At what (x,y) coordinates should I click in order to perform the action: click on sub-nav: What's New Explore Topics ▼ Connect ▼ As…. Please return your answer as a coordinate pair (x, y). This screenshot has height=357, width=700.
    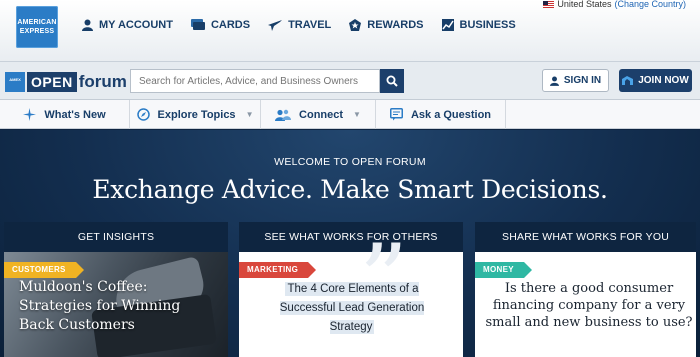
    Looking at the image, I should click on (350, 114).